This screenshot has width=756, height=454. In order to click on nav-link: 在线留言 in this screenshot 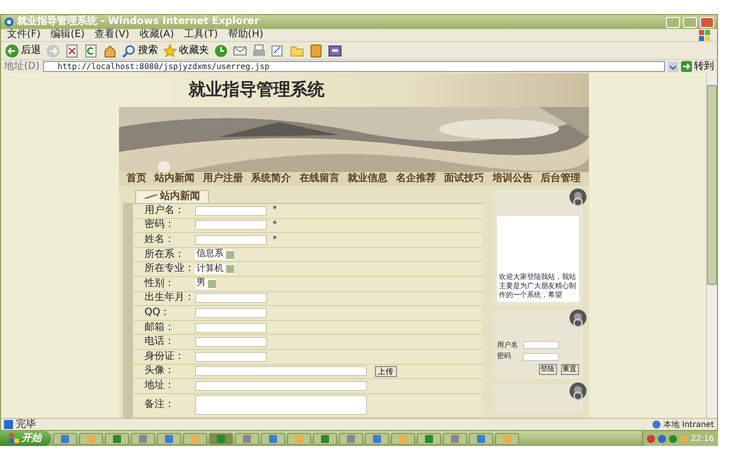, I will do `click(319, 179)`.